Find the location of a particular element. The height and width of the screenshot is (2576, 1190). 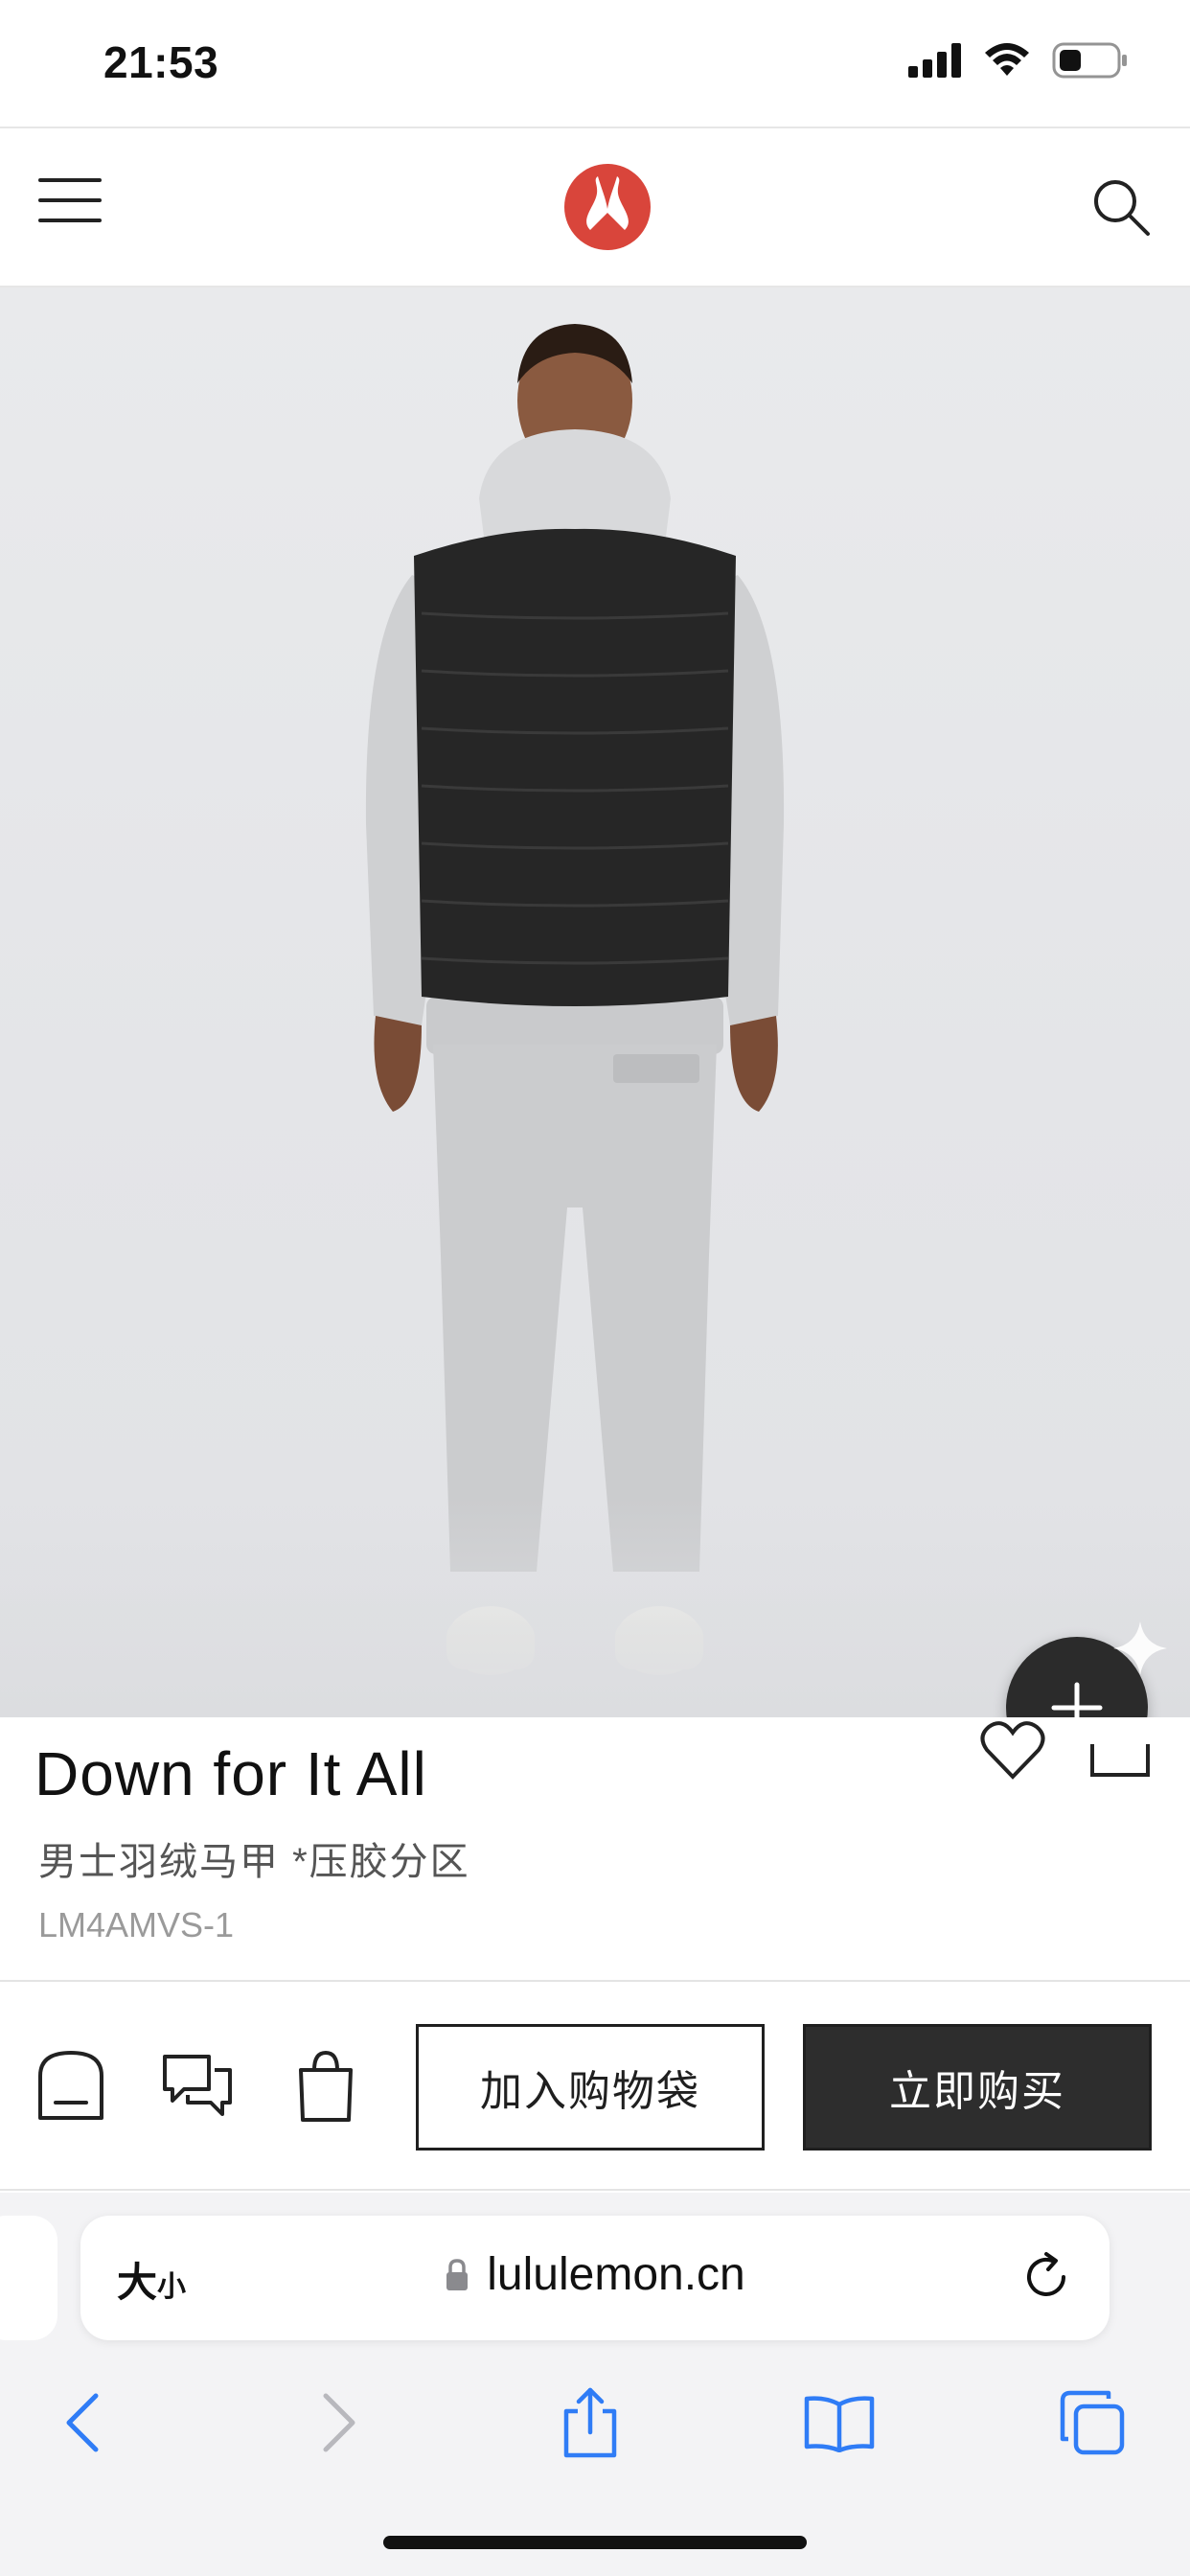

share-sheet-icon is located at coordinates (590, 2422).